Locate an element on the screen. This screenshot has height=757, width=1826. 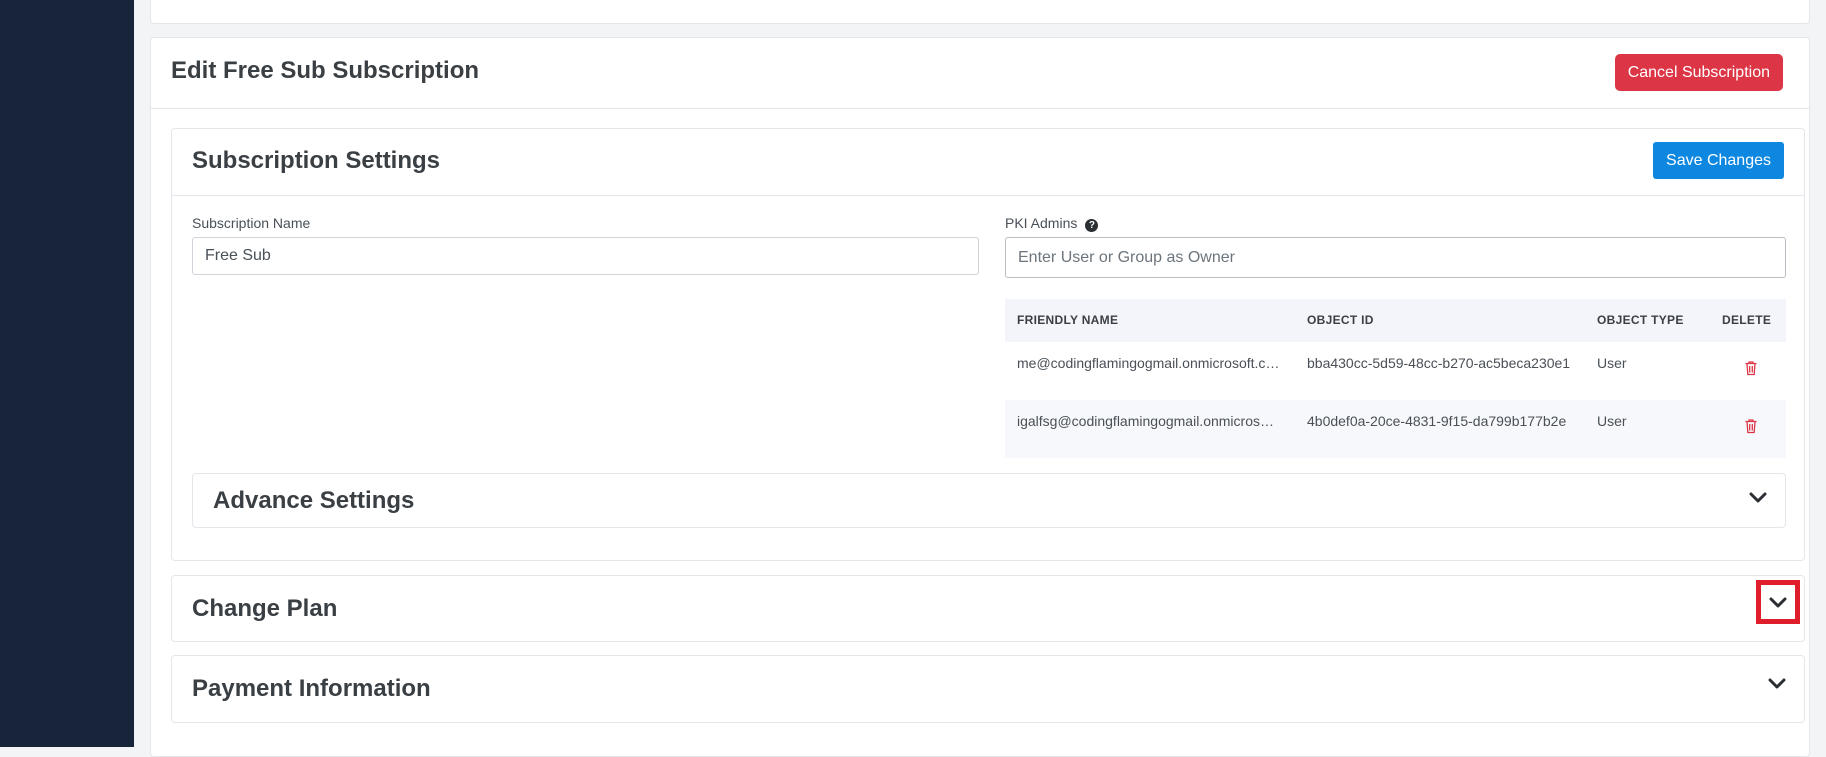
page-title: Edit Free Sub Subscription is located at coordinates (325, 70).